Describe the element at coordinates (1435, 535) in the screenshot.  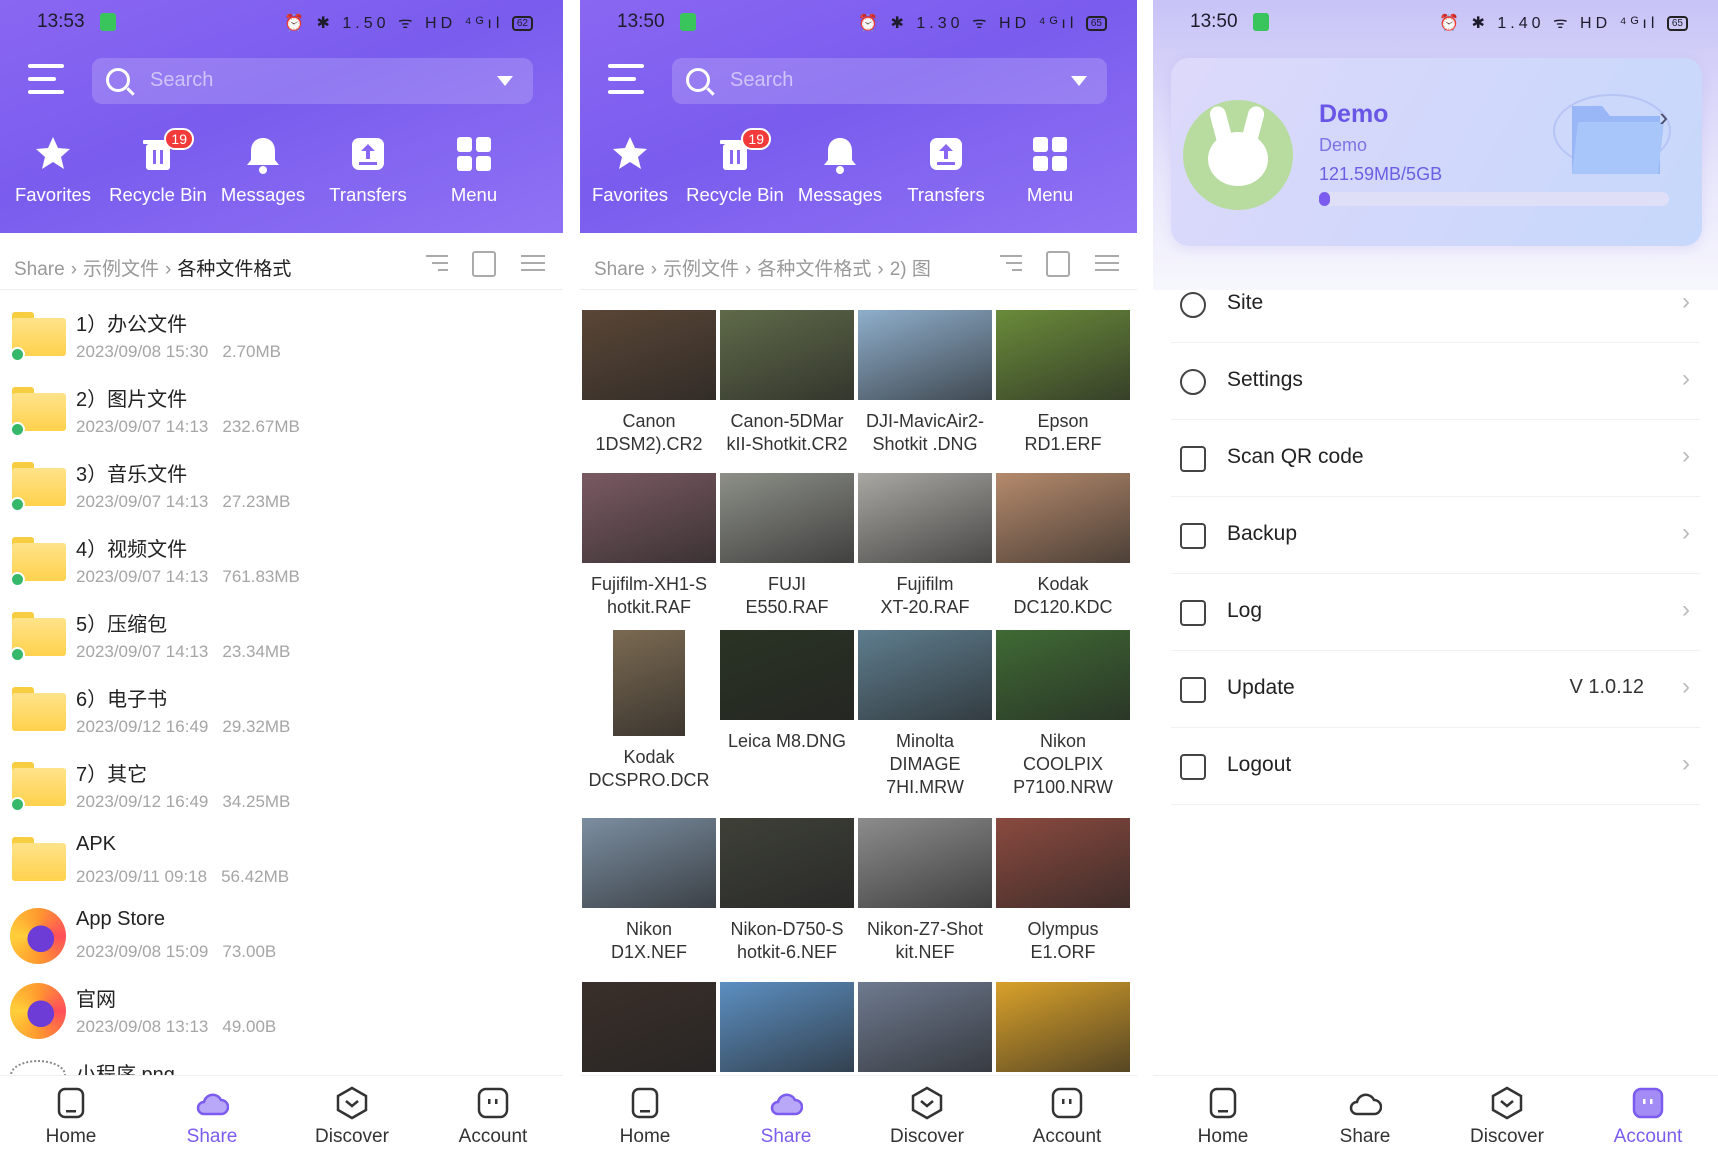
I see `menu-item-backup: Backup ›` at that location.